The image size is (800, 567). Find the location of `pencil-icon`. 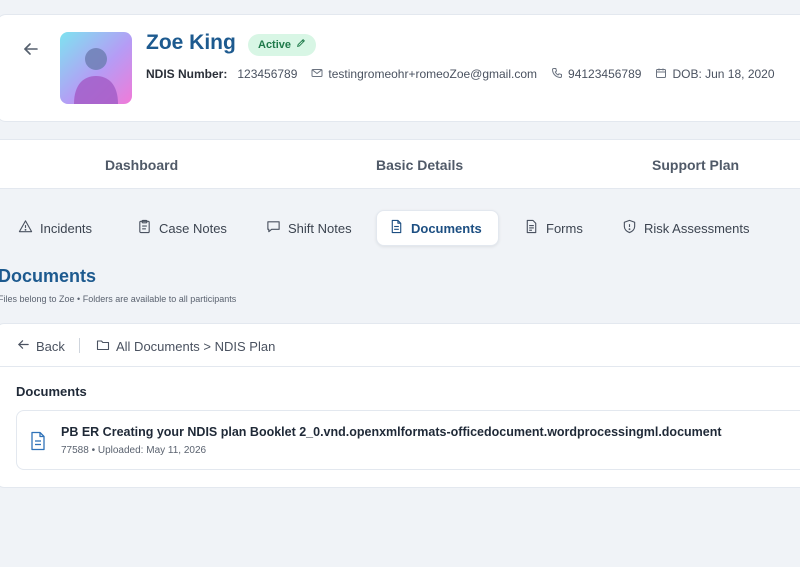

pencil-icon is located at coordinates (301, 45).